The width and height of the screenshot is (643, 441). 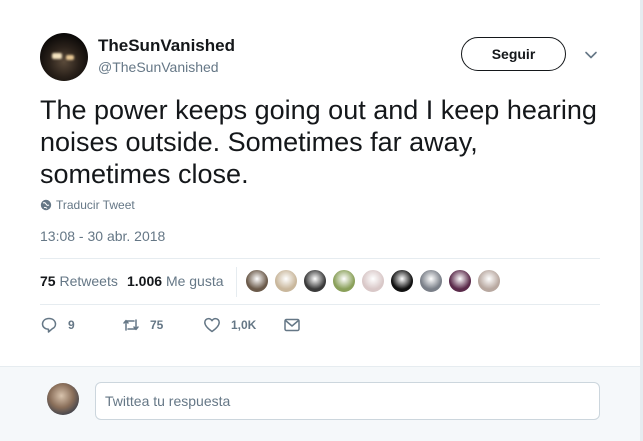 I want to click on author-name: TheSunVanished, so click(x=166, y=46).